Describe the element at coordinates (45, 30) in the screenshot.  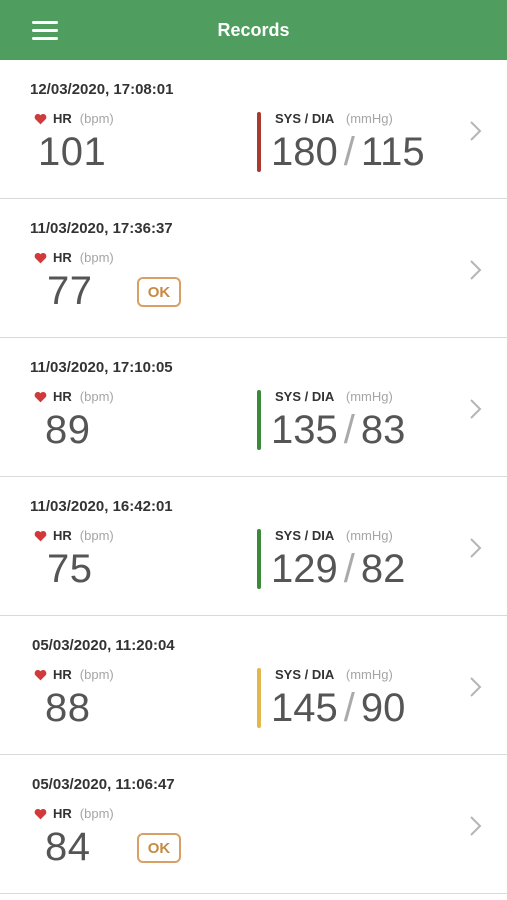
I see `hamburger-menu-icon` at that location.